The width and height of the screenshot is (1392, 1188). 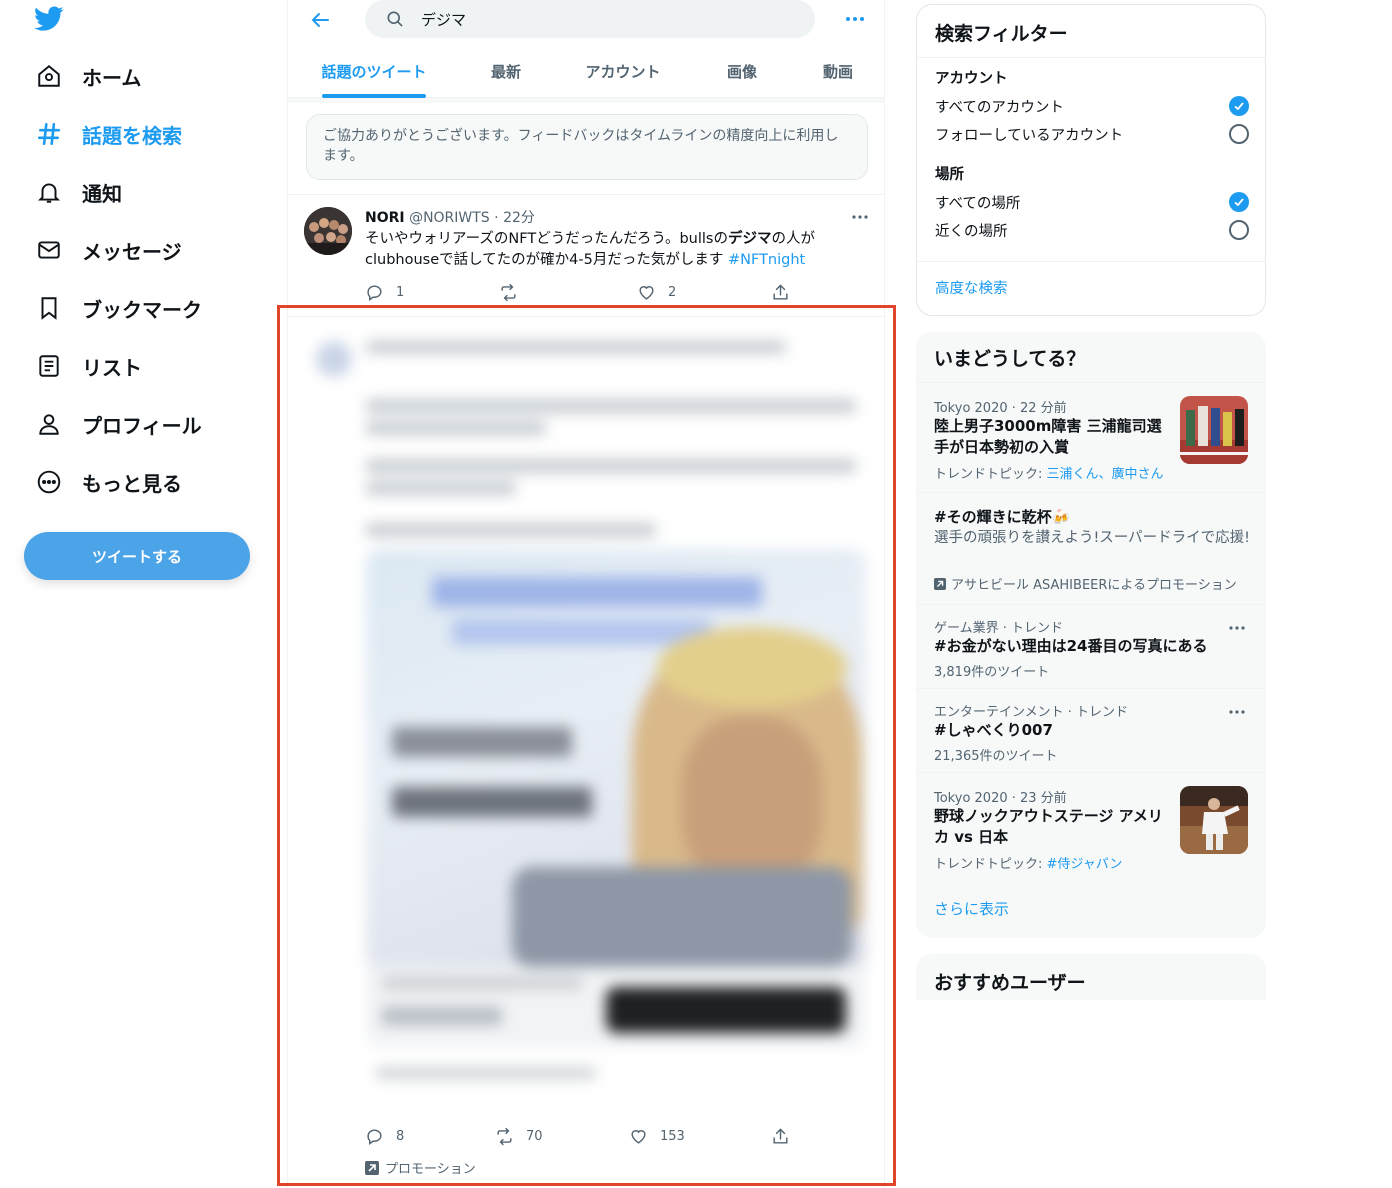 What do you see at coordinates (400, 1136) in the screenshot?
I see `promo-reply-count: 8` at bounding box center [400, 1136].